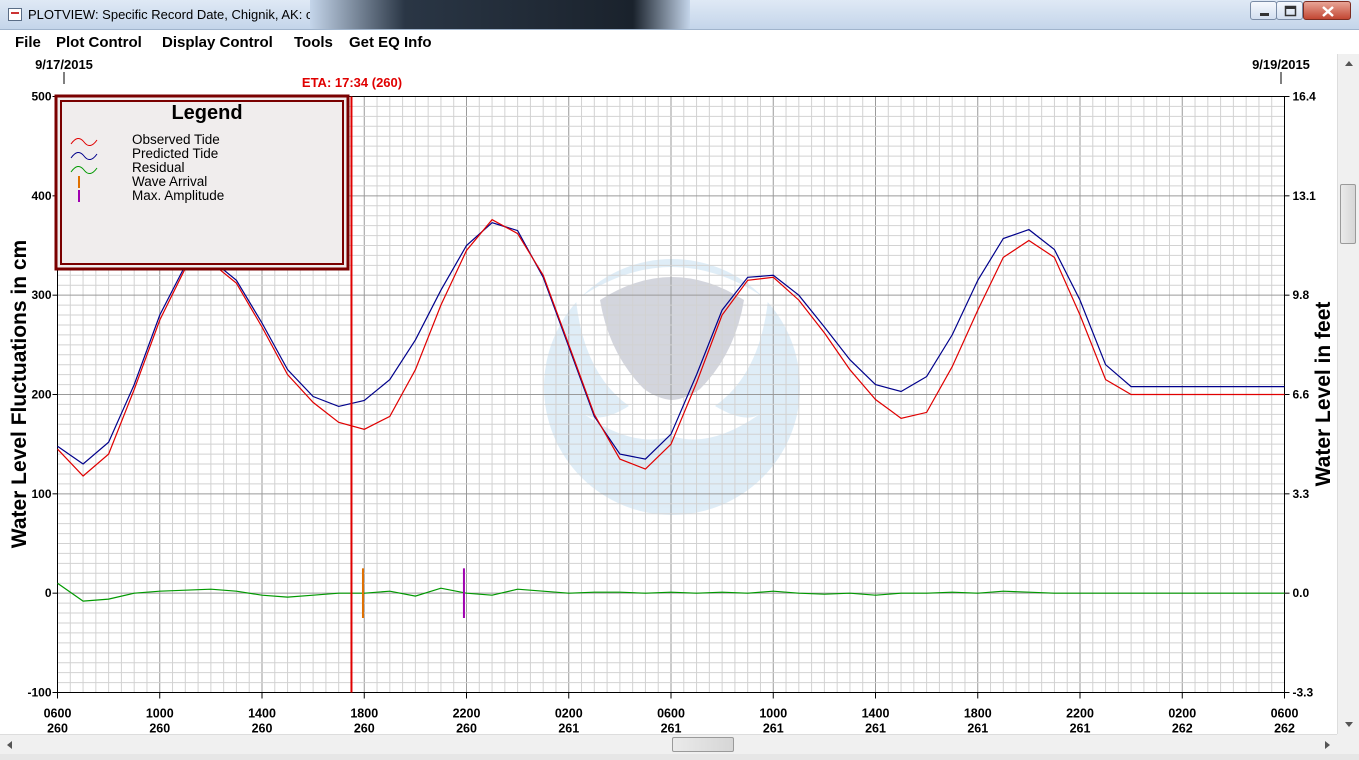 This screenshot has width=1359, height=760. What do you see at coordinates (99, 42) in the screenshot?
I see `menu-plot-control: Plot Control` at bounding box center [99, 42].